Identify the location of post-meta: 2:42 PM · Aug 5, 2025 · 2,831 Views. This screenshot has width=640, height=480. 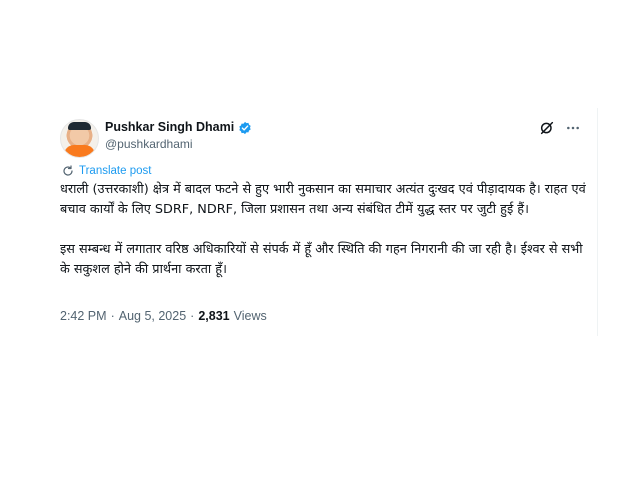
(163, 316).